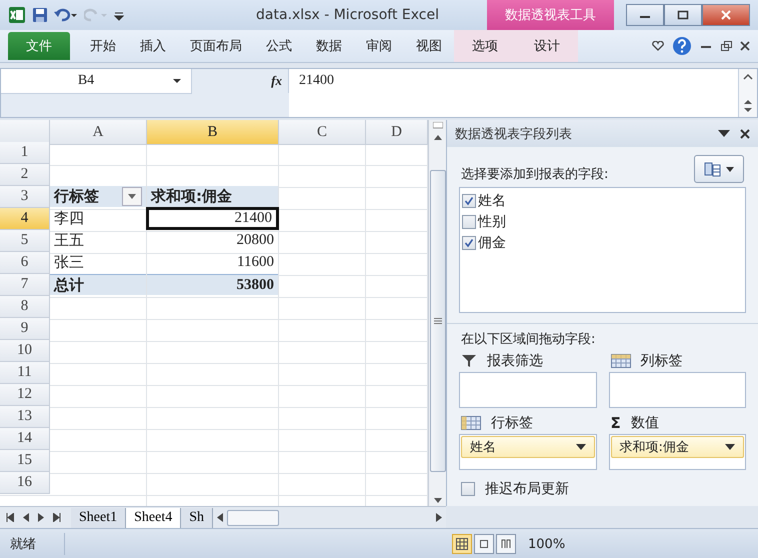 The image size is (758, 558). I want to click on table-cell-text: 王五, so click(69, 240).